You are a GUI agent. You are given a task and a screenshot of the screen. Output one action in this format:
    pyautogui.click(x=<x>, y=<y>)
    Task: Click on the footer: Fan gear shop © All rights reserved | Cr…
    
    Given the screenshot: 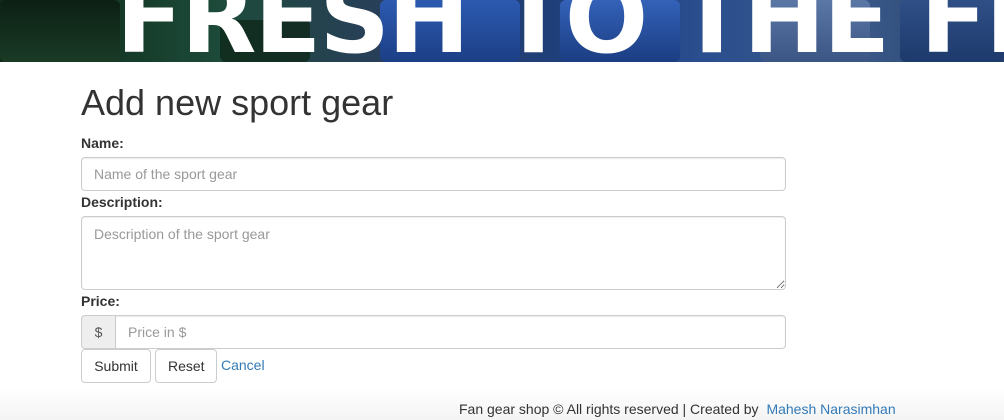 What is the action you would take?
    pyautogui.click(x=502, y=404)
    